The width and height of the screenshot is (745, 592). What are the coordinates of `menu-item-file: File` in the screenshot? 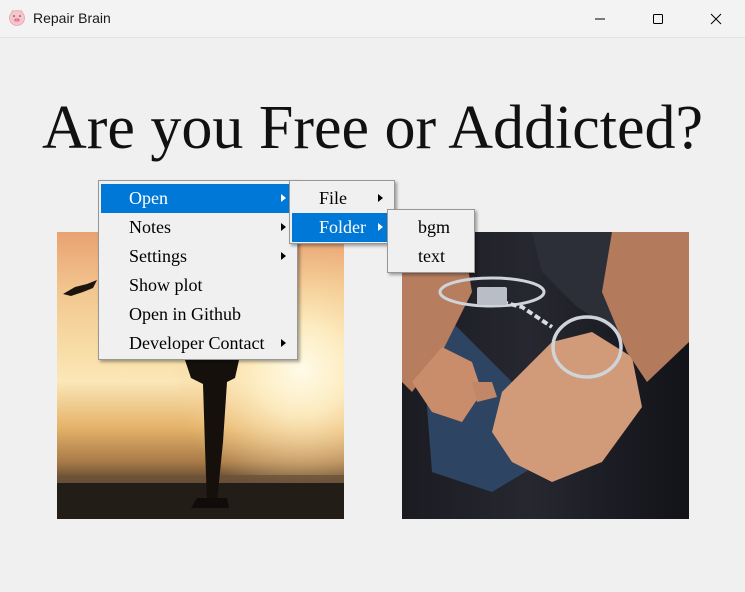 It's located at (342, 198).